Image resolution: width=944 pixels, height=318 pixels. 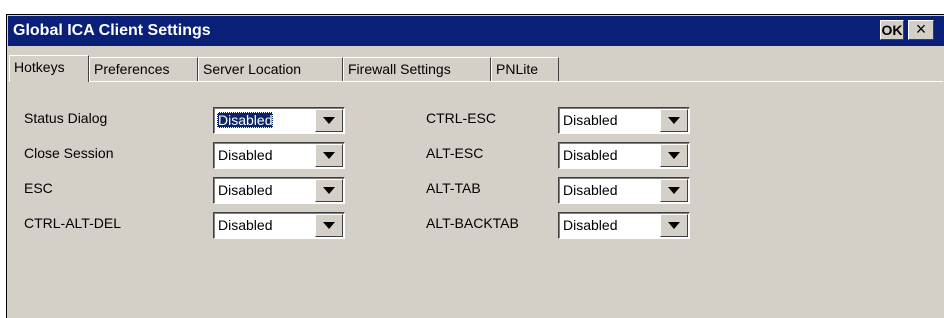 I want to click on ctrl-esc-dropdown-button, so click(x=674, y=120).